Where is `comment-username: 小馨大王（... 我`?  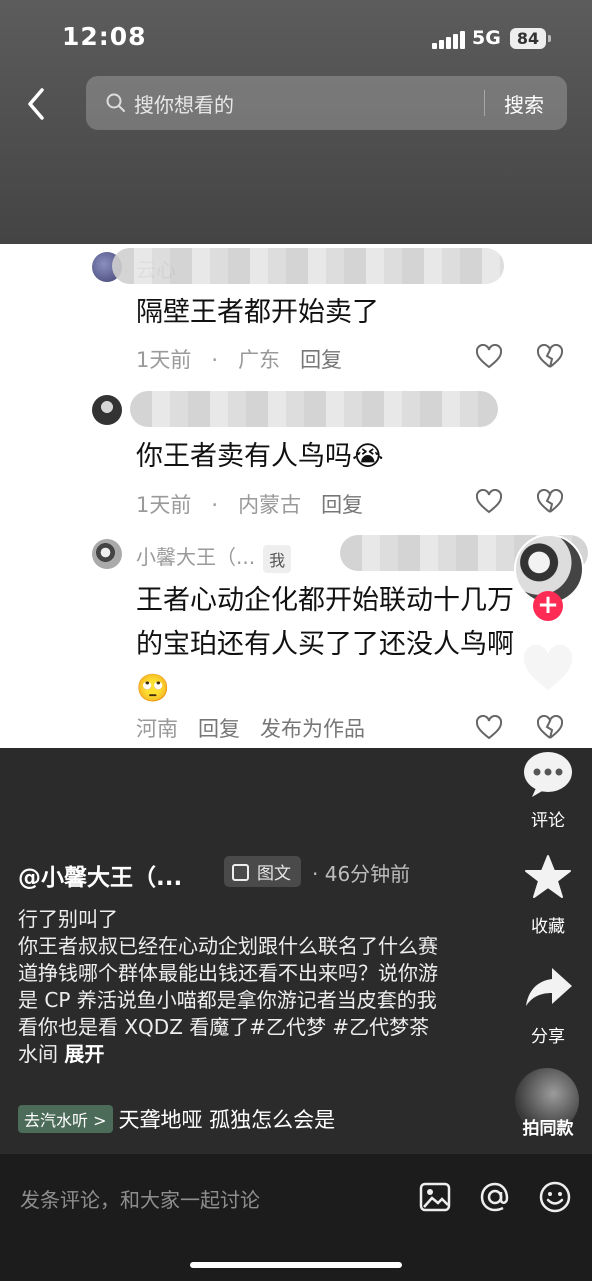
comment-username: 小馨大王（... 我 is located at coordinates (214, 557).